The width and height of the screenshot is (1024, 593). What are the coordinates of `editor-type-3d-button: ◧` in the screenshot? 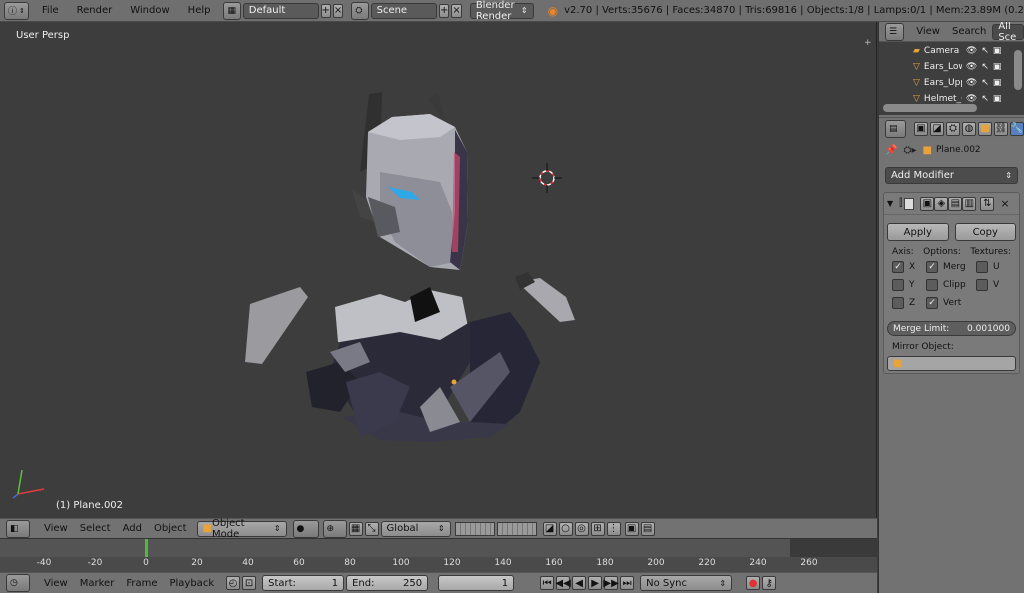 It's located at (18, 528).